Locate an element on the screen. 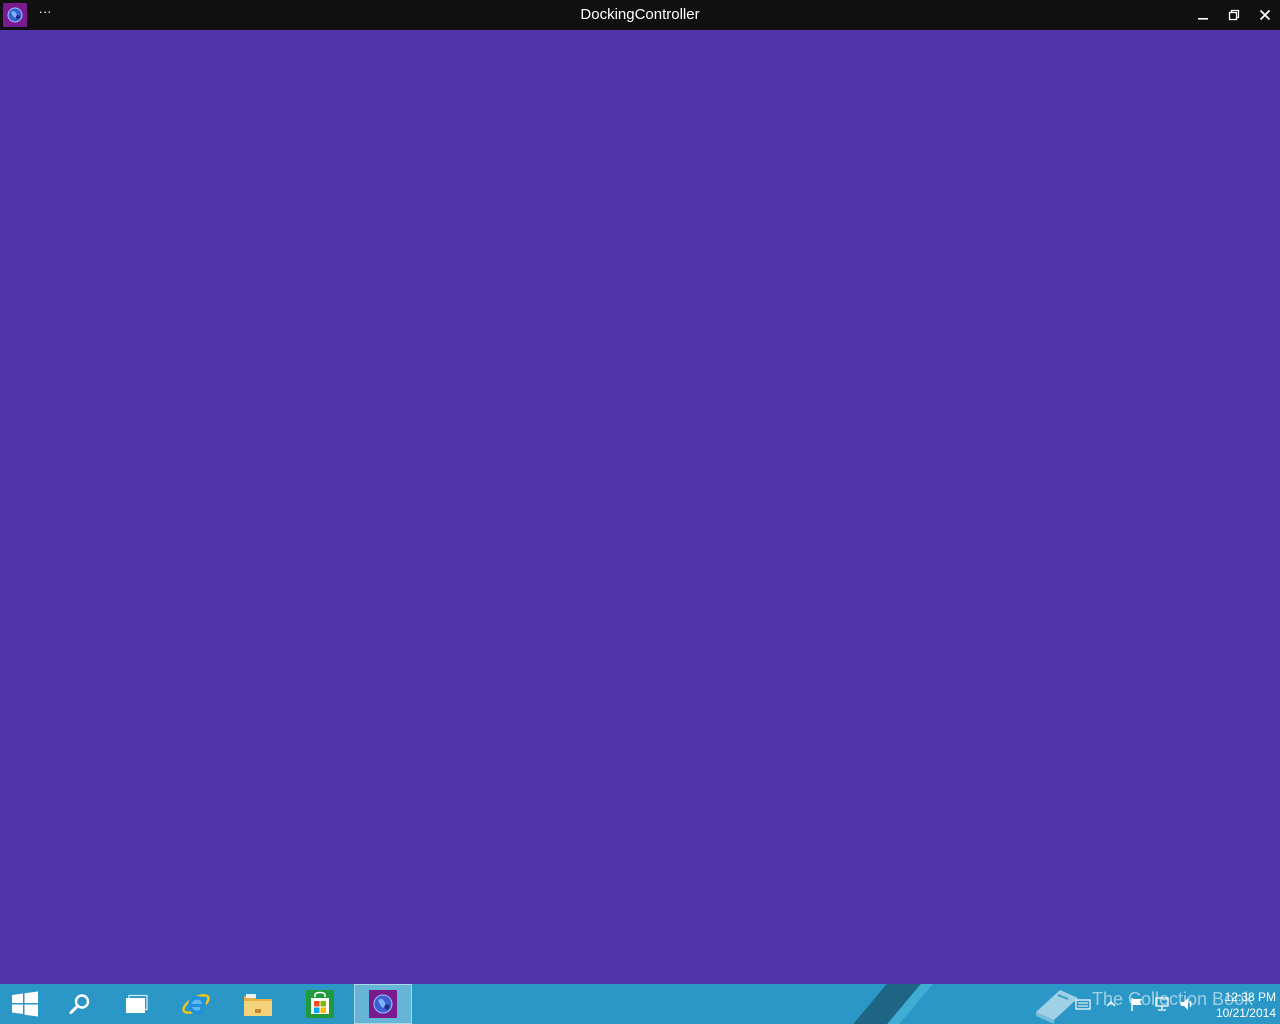 The width and height of the screenshot is (1280, 1024). close-button is located at coordinates (1264, 15).